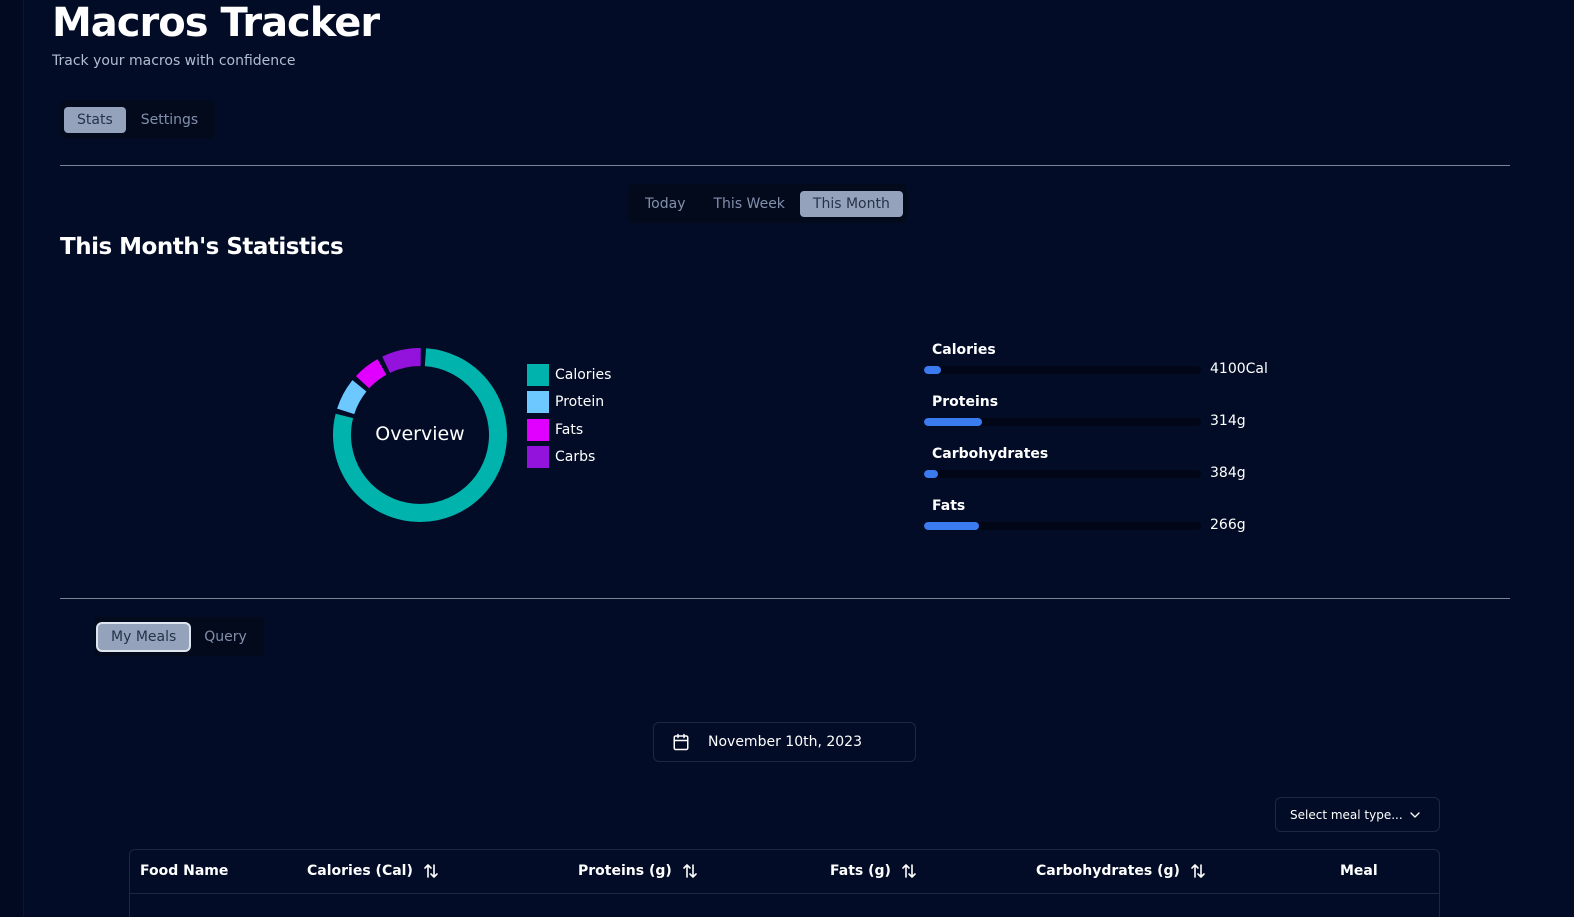 The image size is (1574, 917). Describe the element at coordinates (965, 402) in the screenshot. I see `progress-label: Proteins` at that location.